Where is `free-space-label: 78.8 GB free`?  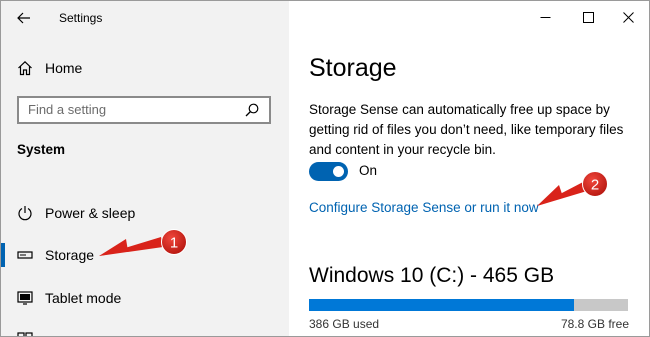 free-space-label: 78.8 GB free is located at coordinates (594, 324).